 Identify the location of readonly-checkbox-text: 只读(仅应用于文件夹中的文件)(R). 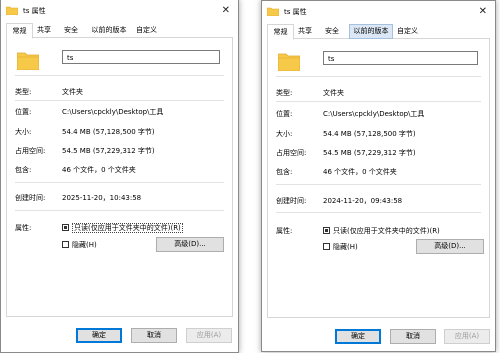
(127, 228).